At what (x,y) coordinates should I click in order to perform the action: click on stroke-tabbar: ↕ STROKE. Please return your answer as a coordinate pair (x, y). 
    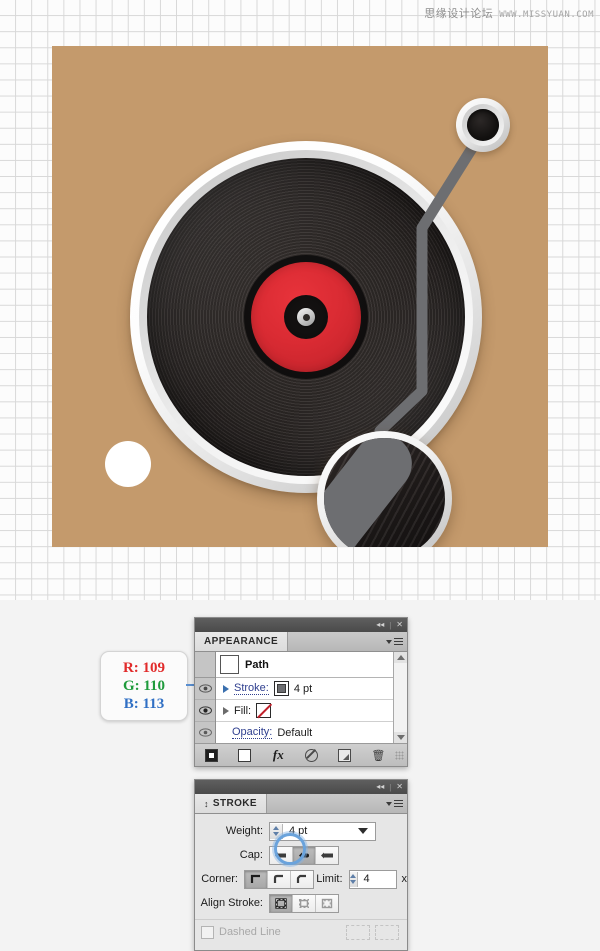
    Looking at the image, I should click on (301, 804).